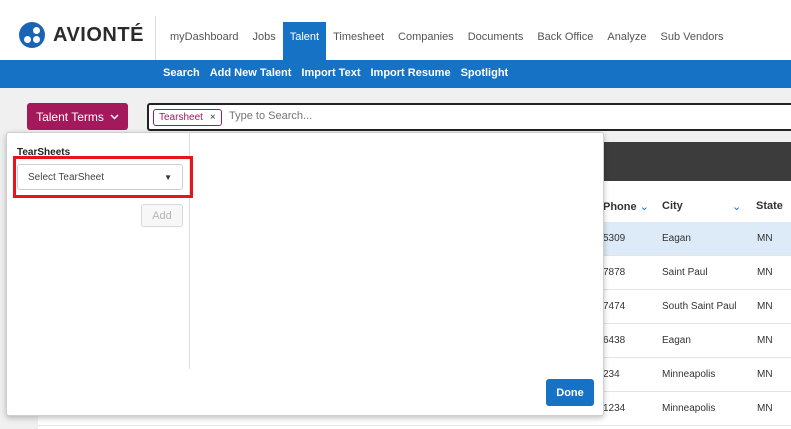  I want to click on nav-item-talent: Talent, so click(304, 41).